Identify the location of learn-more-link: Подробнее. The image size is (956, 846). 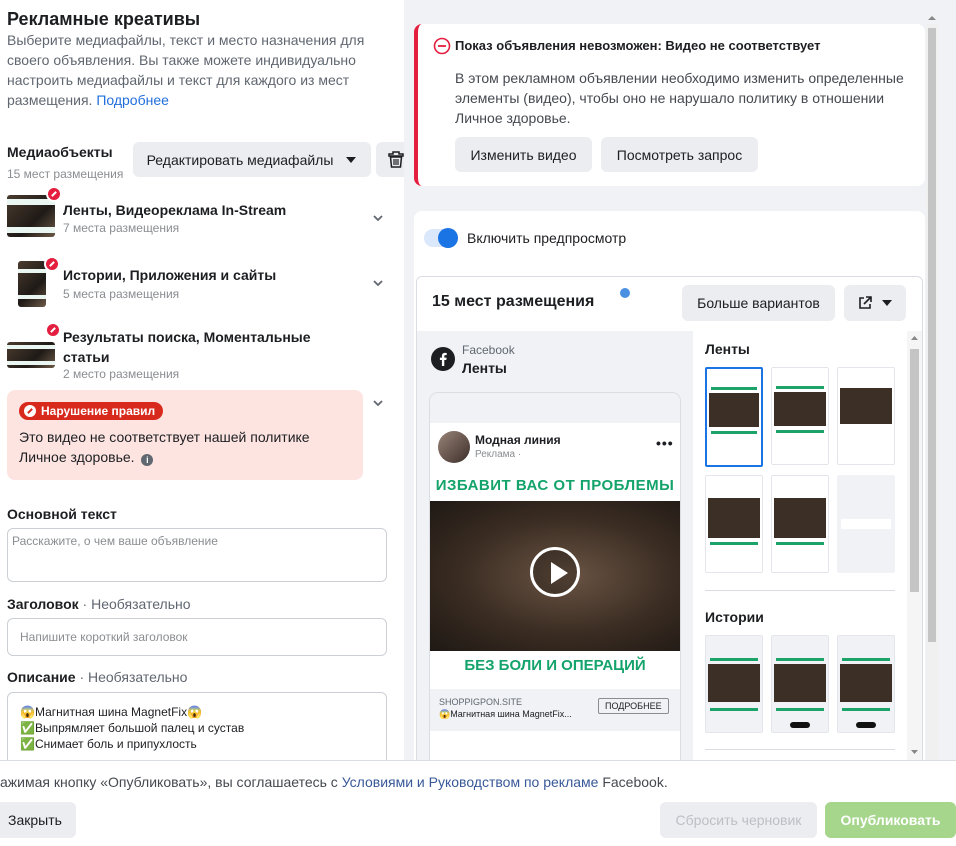
(132, 100).